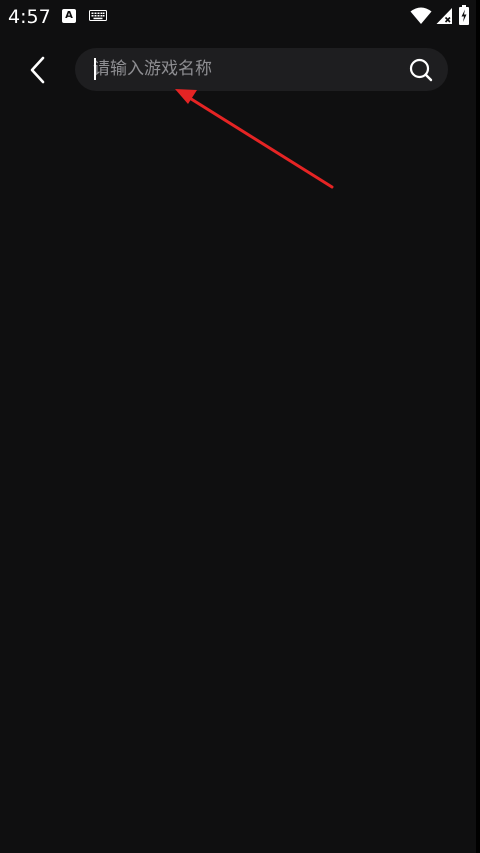 This screenshot has width=480, height=853. Describe the element at coordinates (464, 15) in the screenshot. I see `battery-charging-icon` at that location.